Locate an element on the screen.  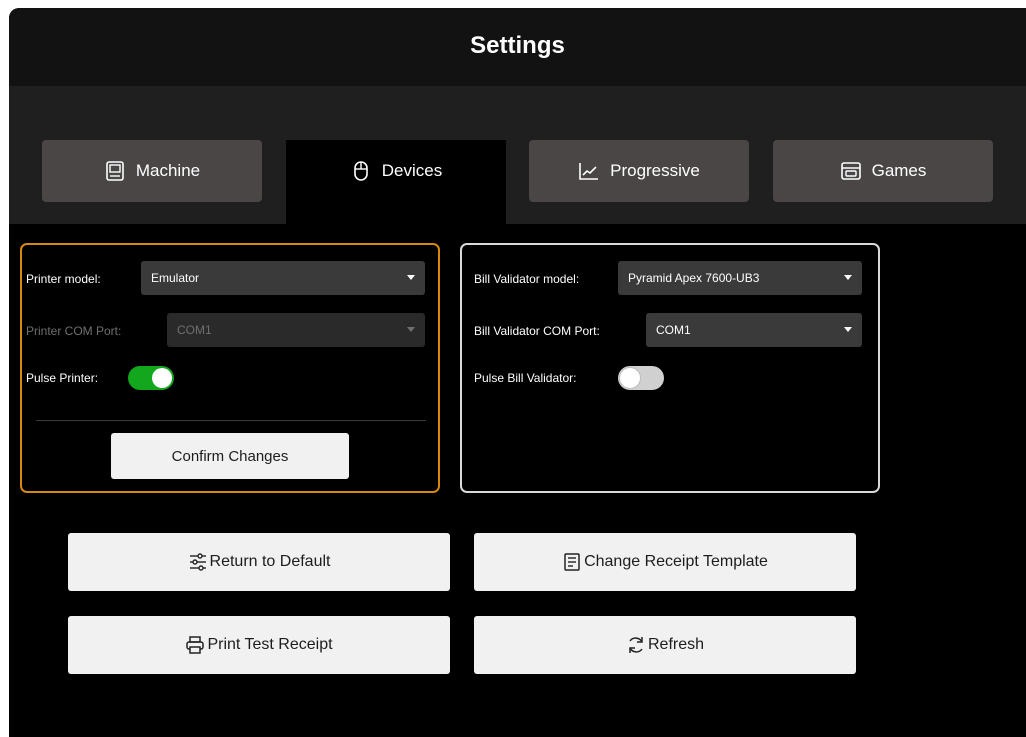
printer-model-value: Emulator is located at coordinates (175, 278).